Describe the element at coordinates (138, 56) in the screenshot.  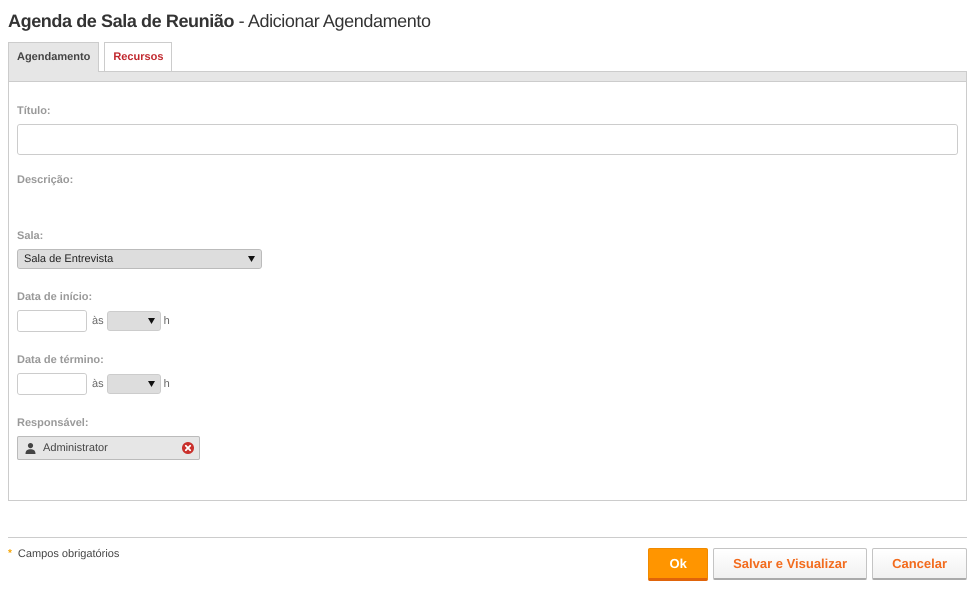
I see `tab: Recursos` at that location.